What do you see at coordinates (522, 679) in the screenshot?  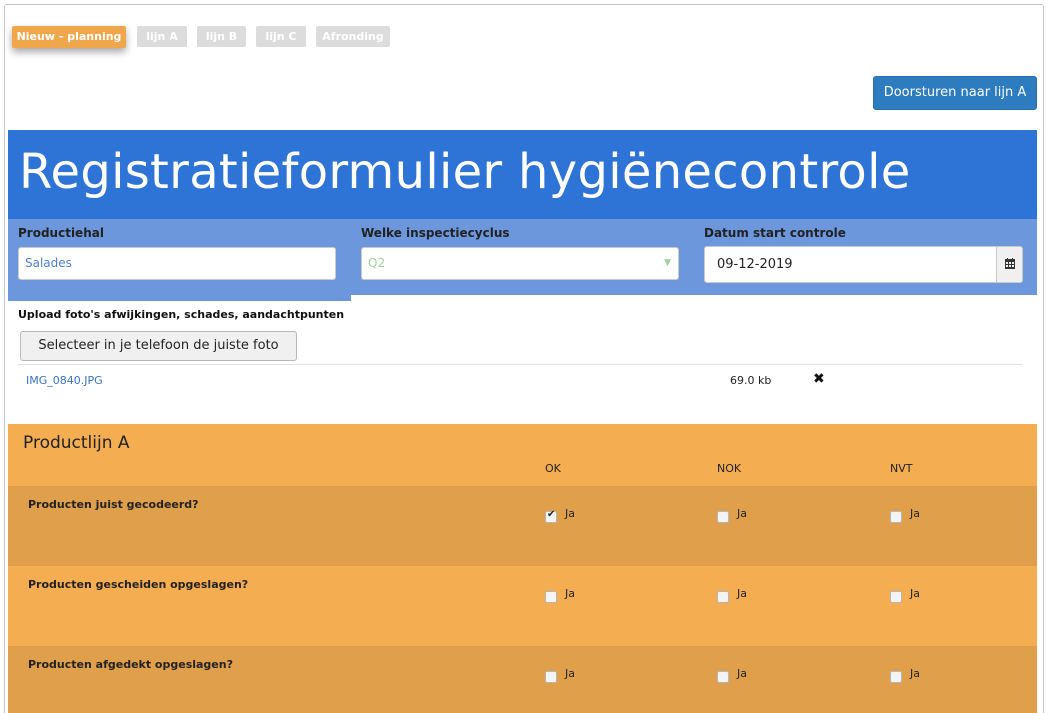 I see `question-row: Producten afgedekt opgeslagen? Ja Ja Ja` at bounding box center [522, 679].